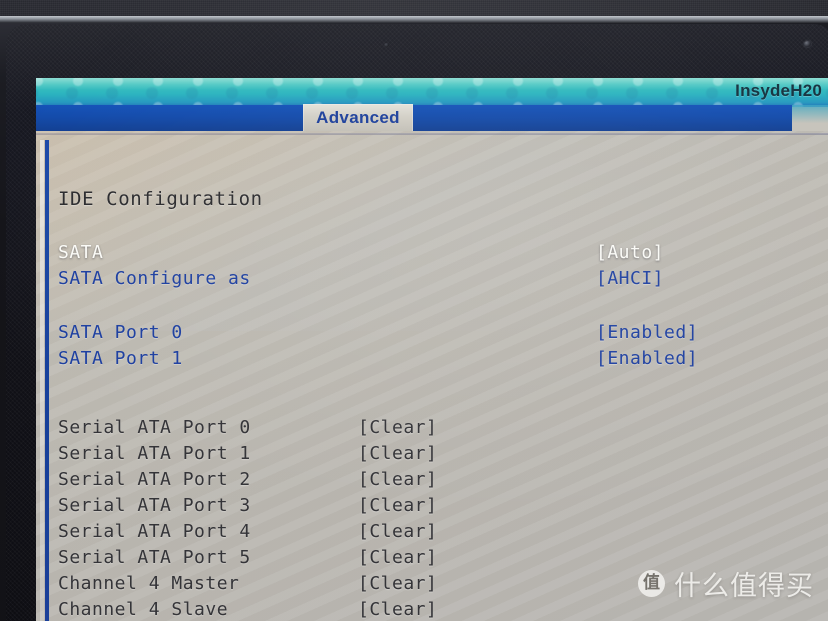 Image resolution: width=828 pixels, height=621 pixels. I want to click on setting-label: SATA Configure as, so click(154, 278).